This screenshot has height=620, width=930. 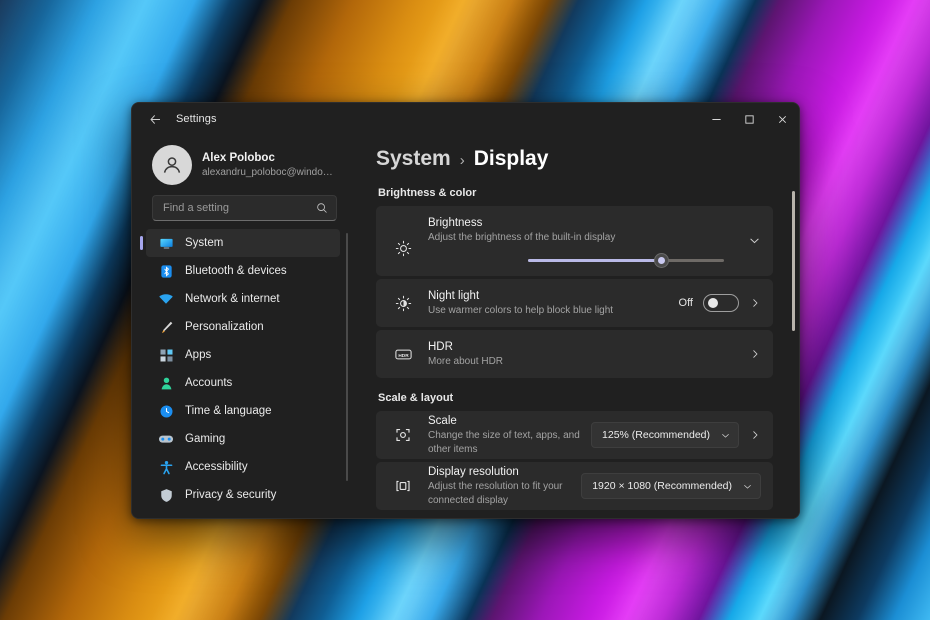 I want to click on section-title-brightness-color: Brightness & color, so click(x=427, y=193).